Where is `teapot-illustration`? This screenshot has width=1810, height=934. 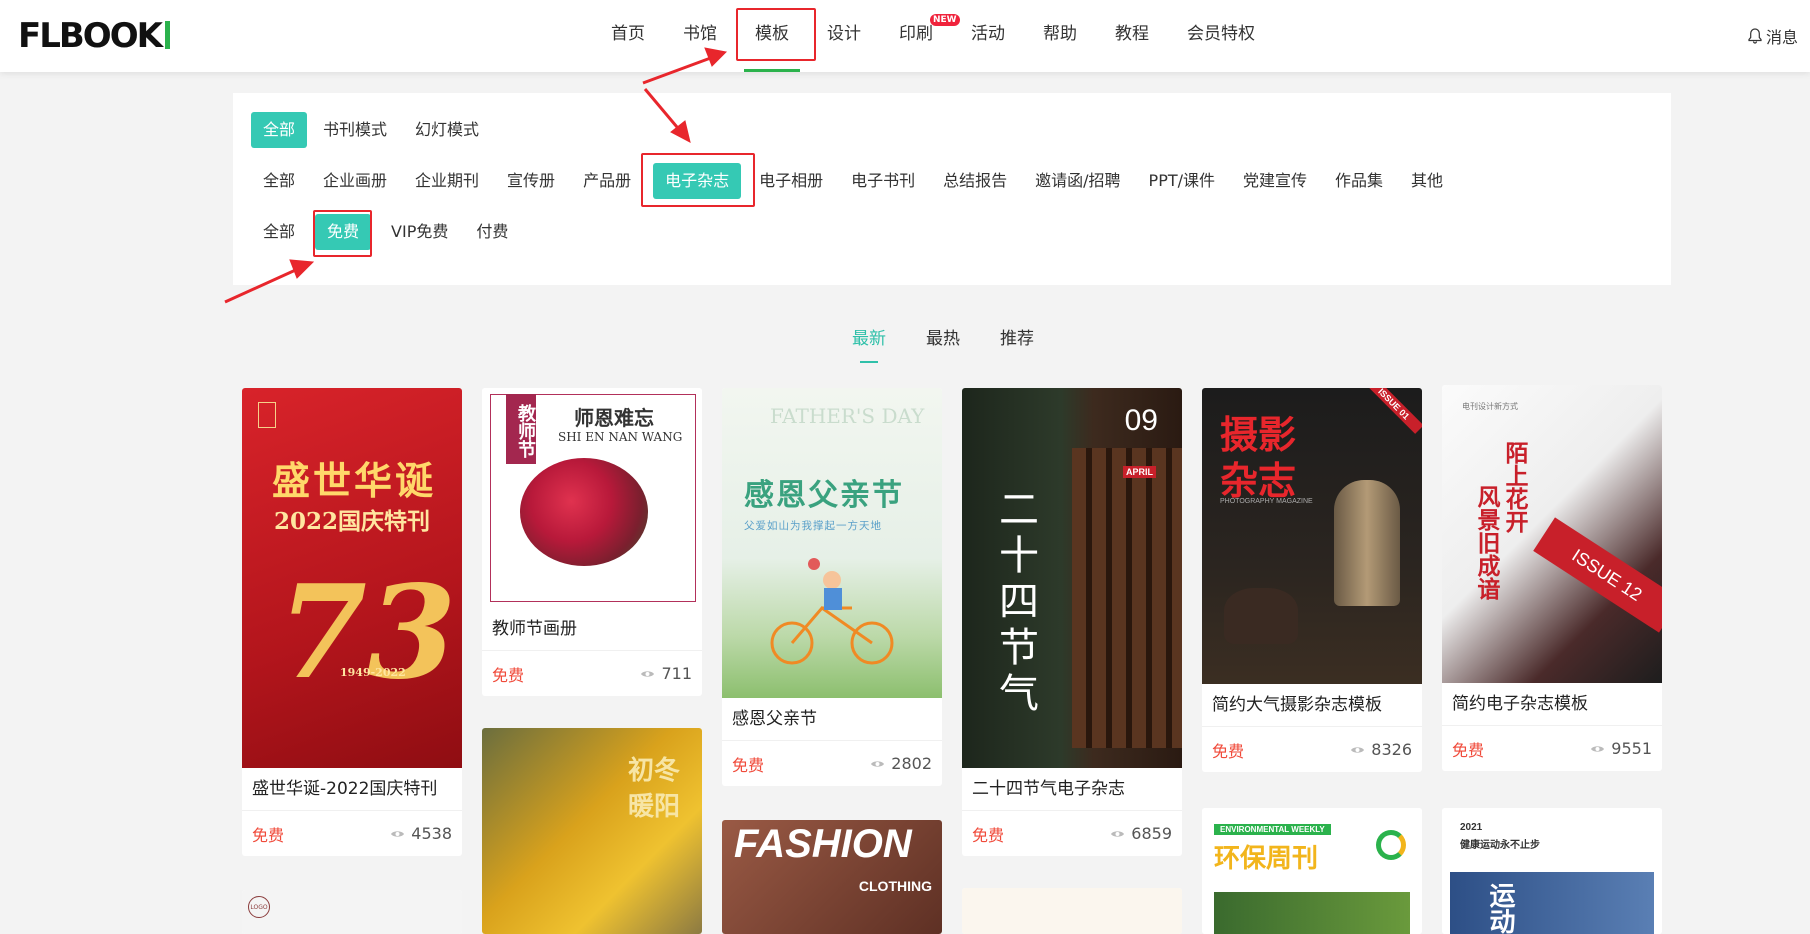
teapot-illustration is located at coordinates (1261, 616).